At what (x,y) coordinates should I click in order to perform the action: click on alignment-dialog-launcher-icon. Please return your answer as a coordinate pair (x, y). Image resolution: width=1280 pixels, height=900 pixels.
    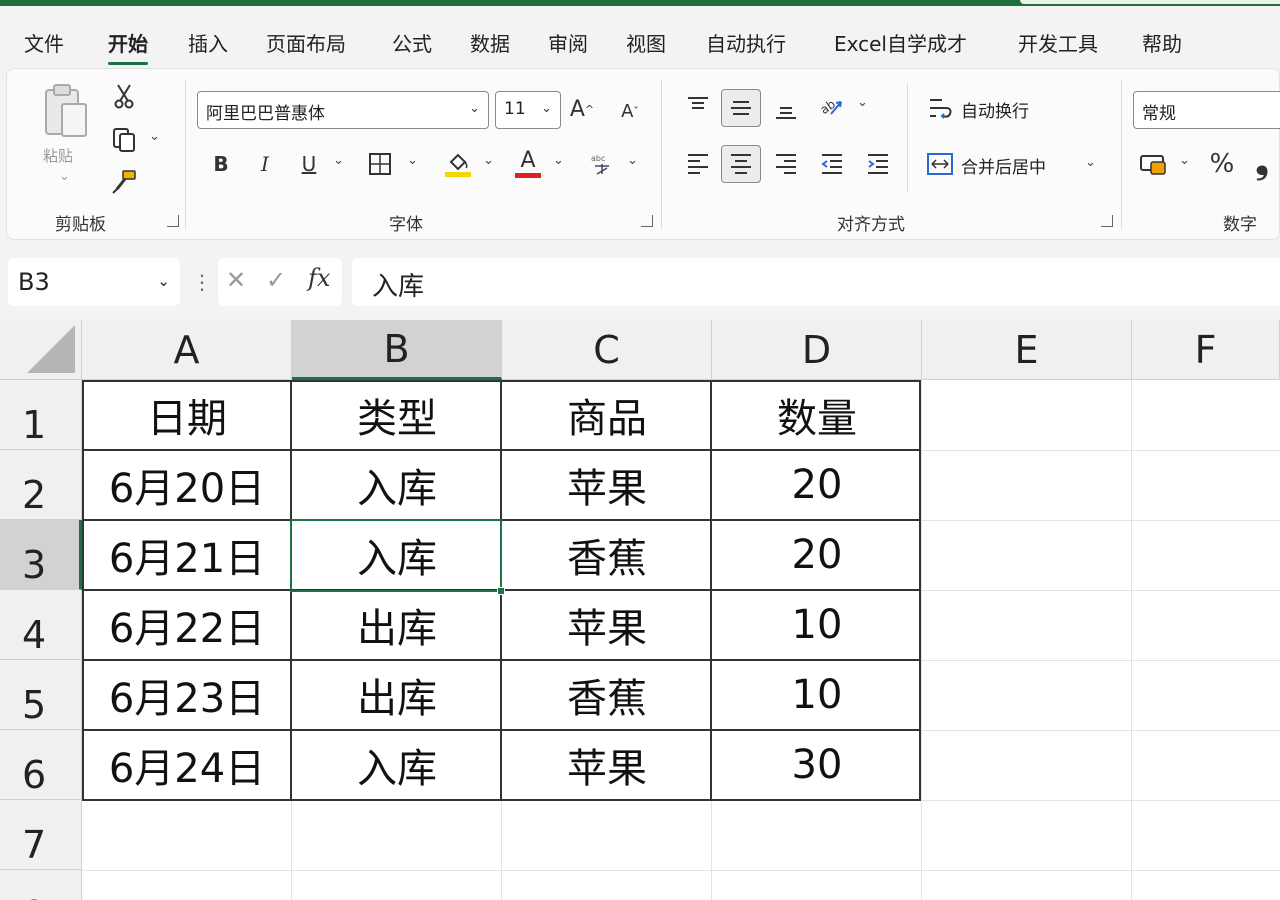
    Looking at the image, I should click on (1107, 221).